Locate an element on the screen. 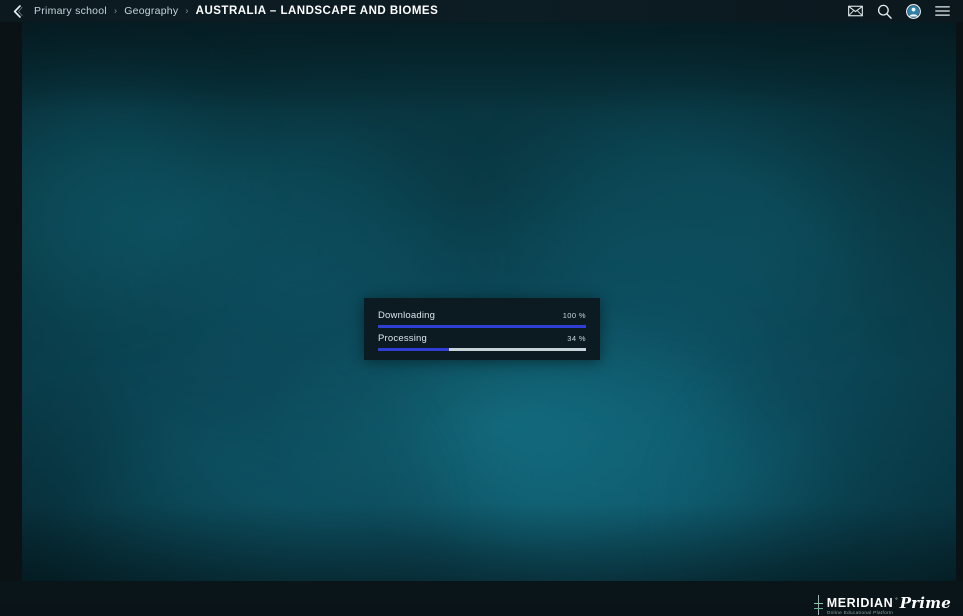 This screenshot has height=616, width=963. avatar-icon is located at coordinates (913, 11).